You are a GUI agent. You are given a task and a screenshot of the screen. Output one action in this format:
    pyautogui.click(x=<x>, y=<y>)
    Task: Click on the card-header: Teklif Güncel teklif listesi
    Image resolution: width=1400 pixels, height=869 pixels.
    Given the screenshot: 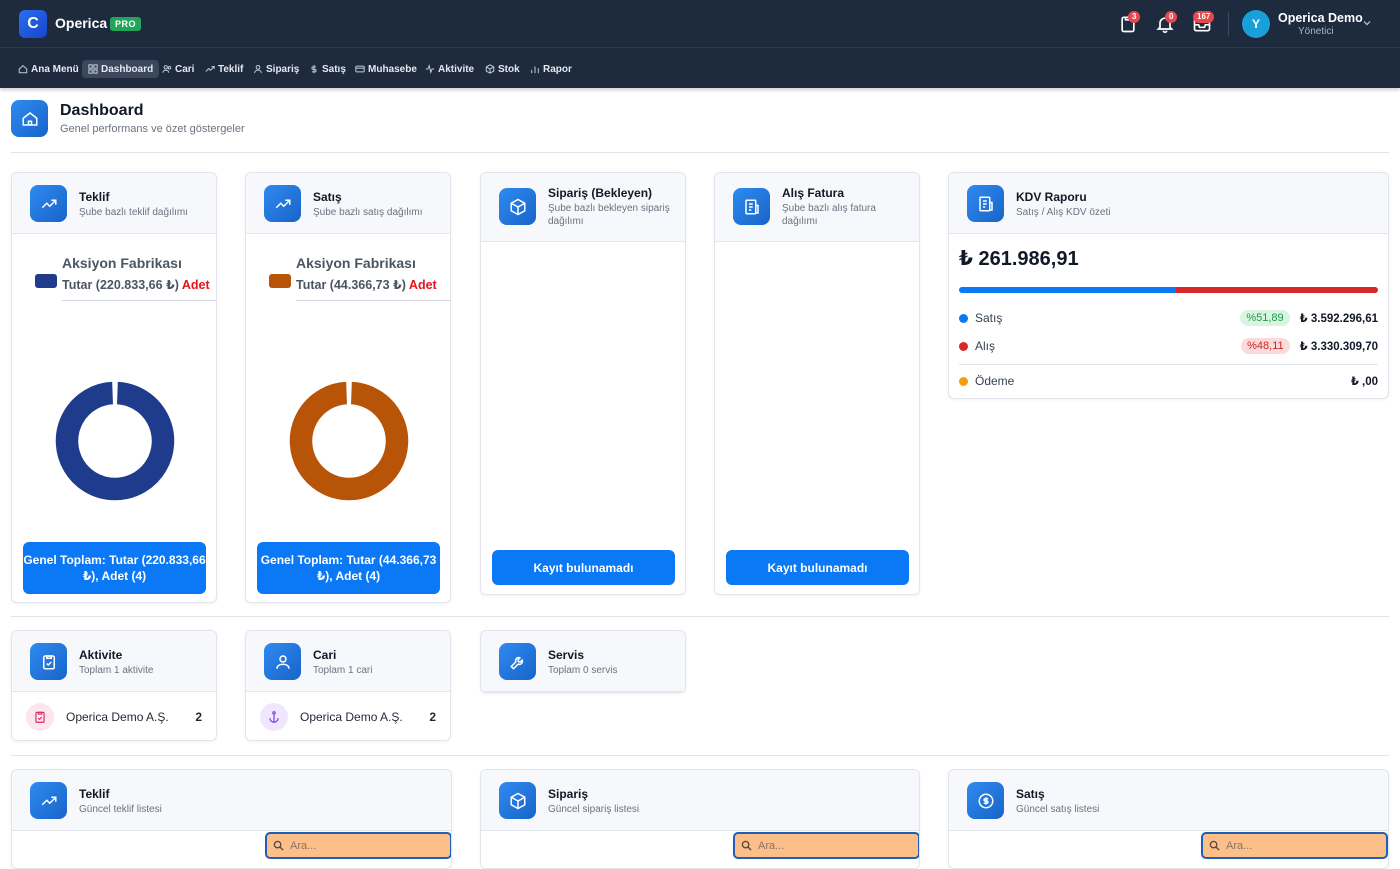 What is the action you would take?
    pyautogui.click(x=231, y=800)
    